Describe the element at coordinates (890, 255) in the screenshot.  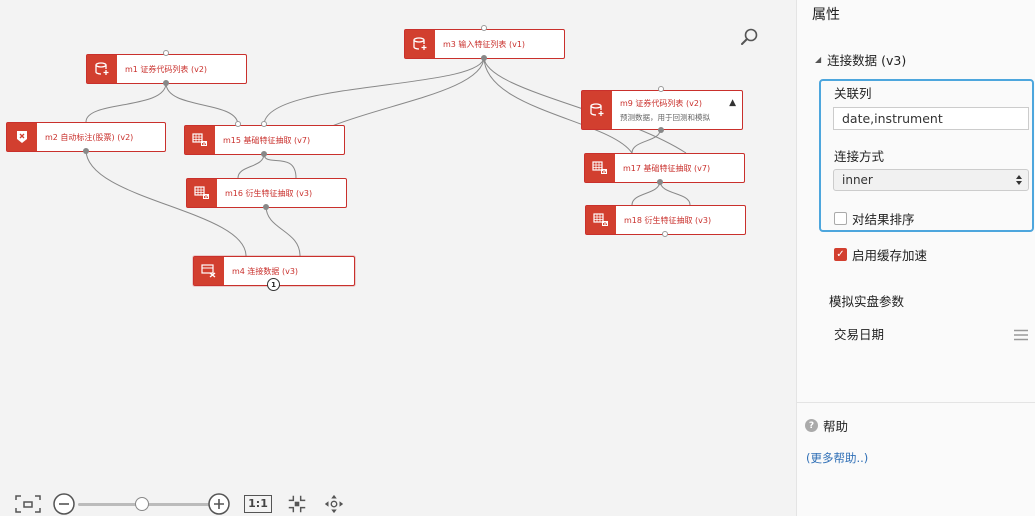
I see `cache-label: 启用缓存加速` at that location.